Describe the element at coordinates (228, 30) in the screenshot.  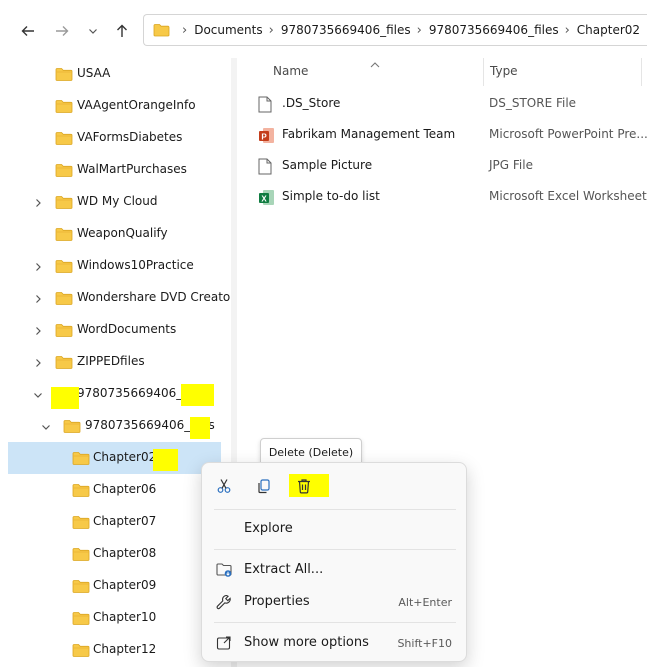
I see `breadcrumb-documents: Documents` at that location.